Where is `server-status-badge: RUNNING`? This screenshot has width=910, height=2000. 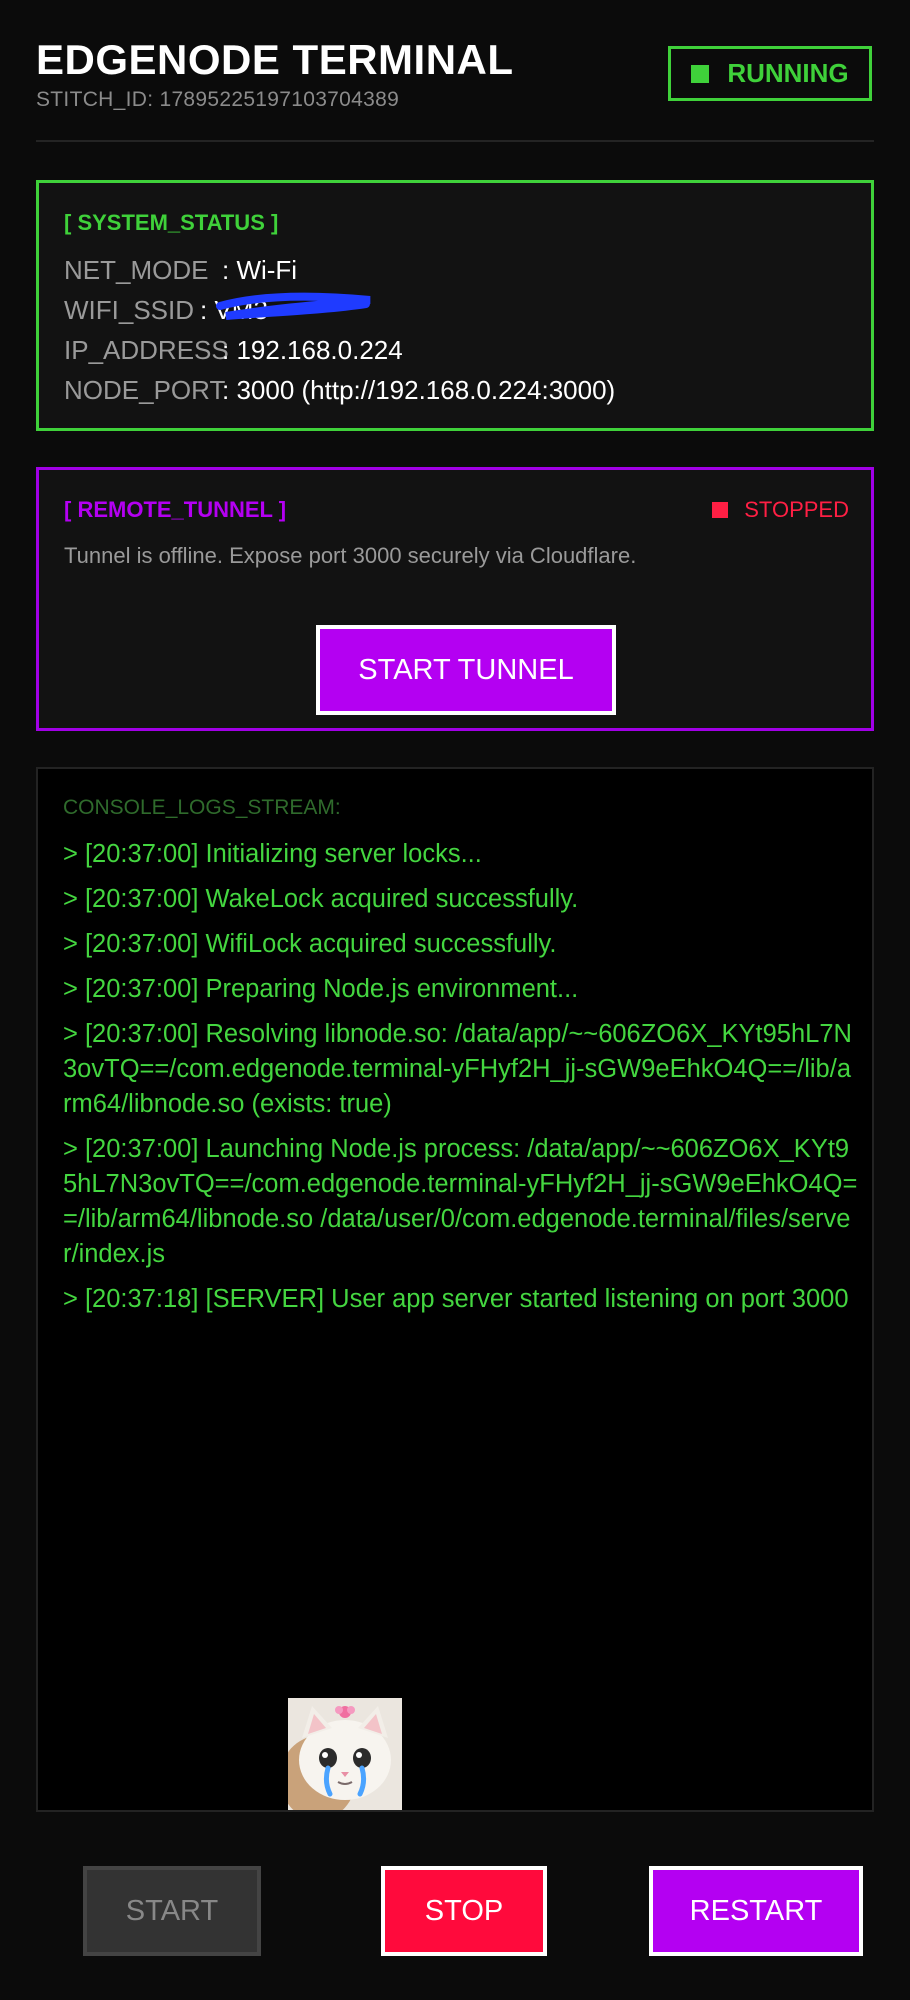 server-status-badge: RUNNING is located at coordinates (770, 73).